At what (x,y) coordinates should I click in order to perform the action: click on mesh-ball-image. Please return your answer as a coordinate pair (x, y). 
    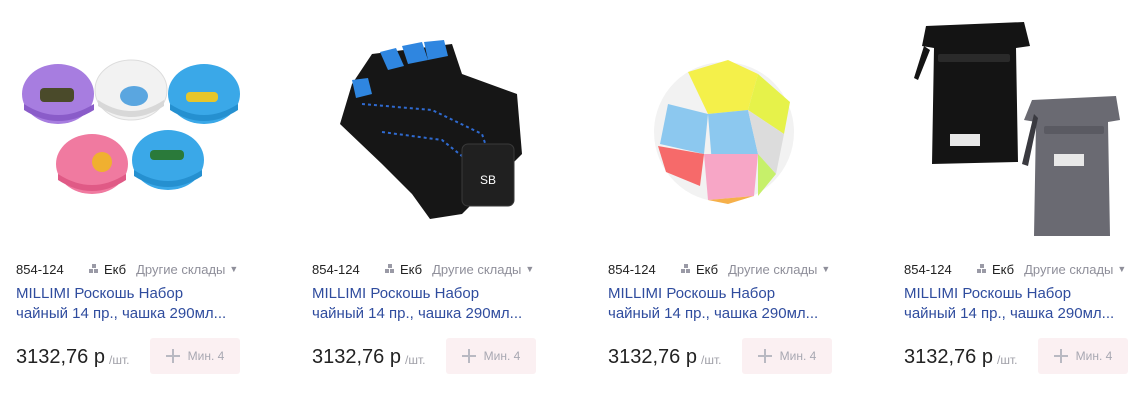
    Looking at the image, I should click on (724, 132).